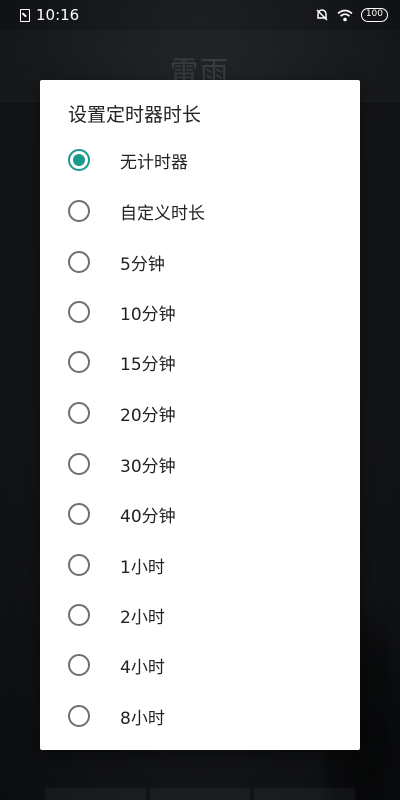  I want to click on timer-option-label: 无计时器, so click(154, 162).